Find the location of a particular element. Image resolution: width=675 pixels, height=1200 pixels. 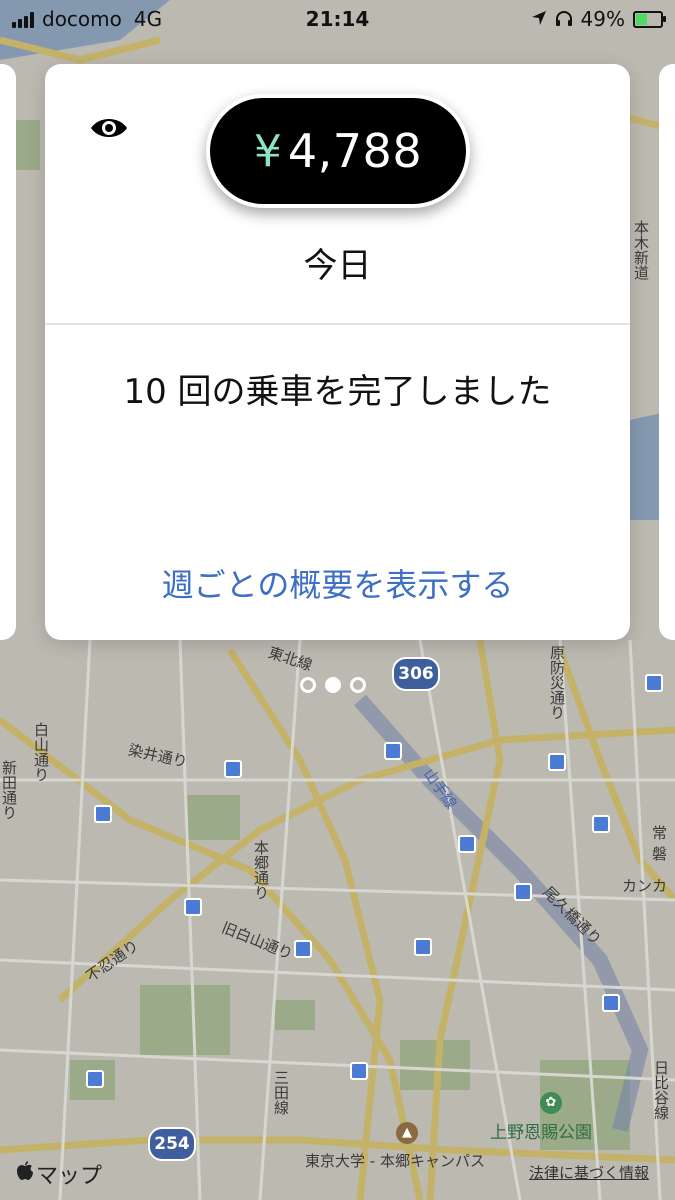

period-label: 今日 is located at coordinates (337, 266).